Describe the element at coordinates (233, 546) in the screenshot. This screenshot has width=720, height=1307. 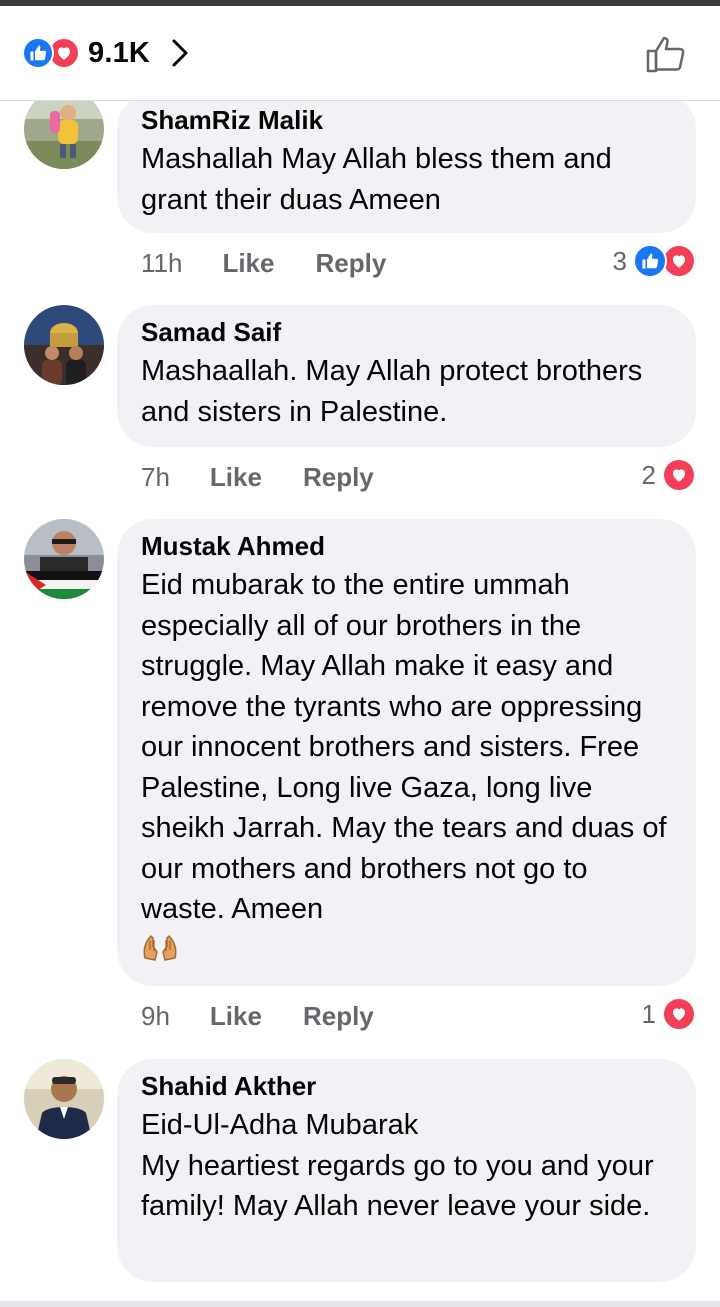
I see `comment-author: Mustak Ahmed` at that location.